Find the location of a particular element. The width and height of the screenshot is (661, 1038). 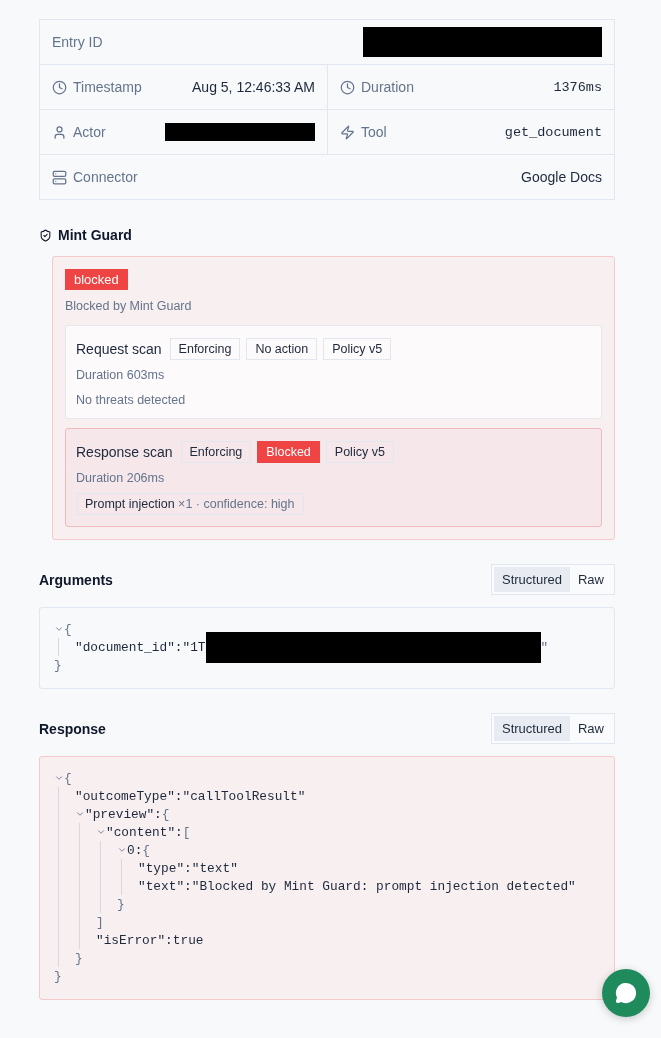

json-key: 0: is located at coordinates (135, 850).